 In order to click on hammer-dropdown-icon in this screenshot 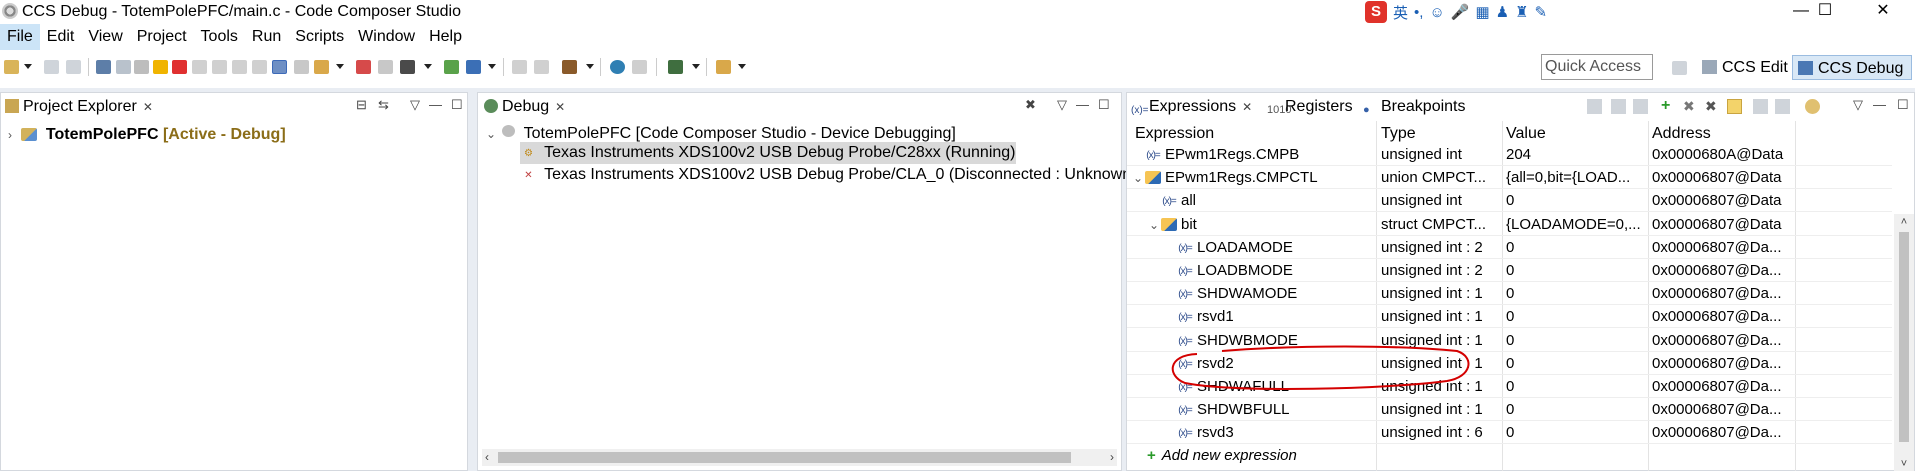, I will do `click(590, 66)`.